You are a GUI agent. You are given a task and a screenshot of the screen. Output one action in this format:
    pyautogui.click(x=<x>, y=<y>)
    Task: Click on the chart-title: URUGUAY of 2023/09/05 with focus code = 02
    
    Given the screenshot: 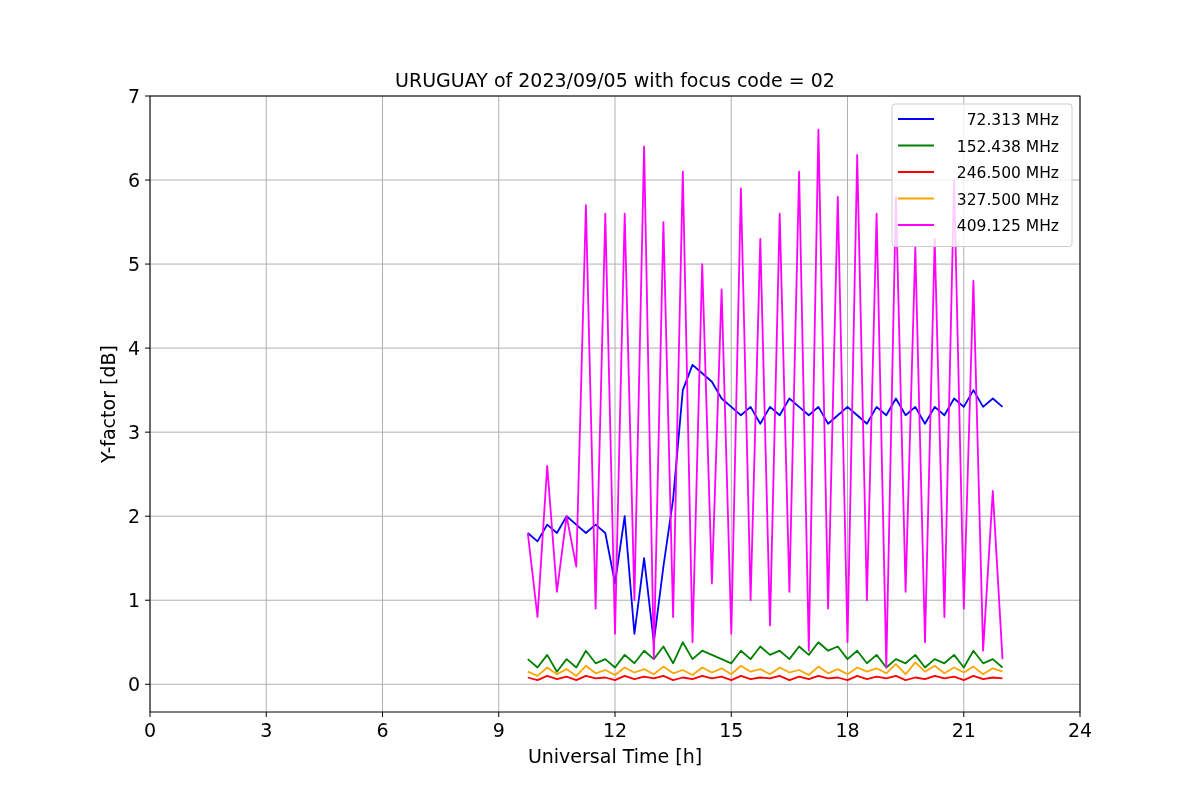 What is the action you would take?
    pyautogui.click(x=615, y=80)
    